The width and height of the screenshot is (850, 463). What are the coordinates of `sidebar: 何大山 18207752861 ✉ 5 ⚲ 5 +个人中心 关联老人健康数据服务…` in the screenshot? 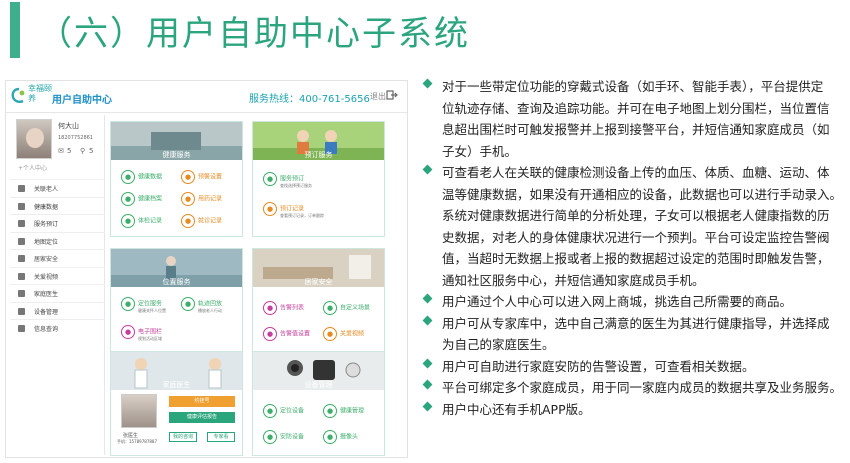 It's located at (57, 285).